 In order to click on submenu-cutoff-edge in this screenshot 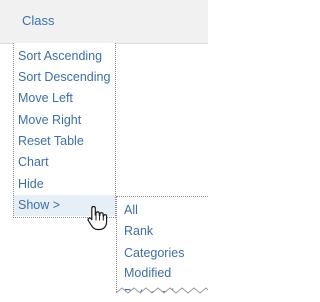, I will do `click(162, 294)`.